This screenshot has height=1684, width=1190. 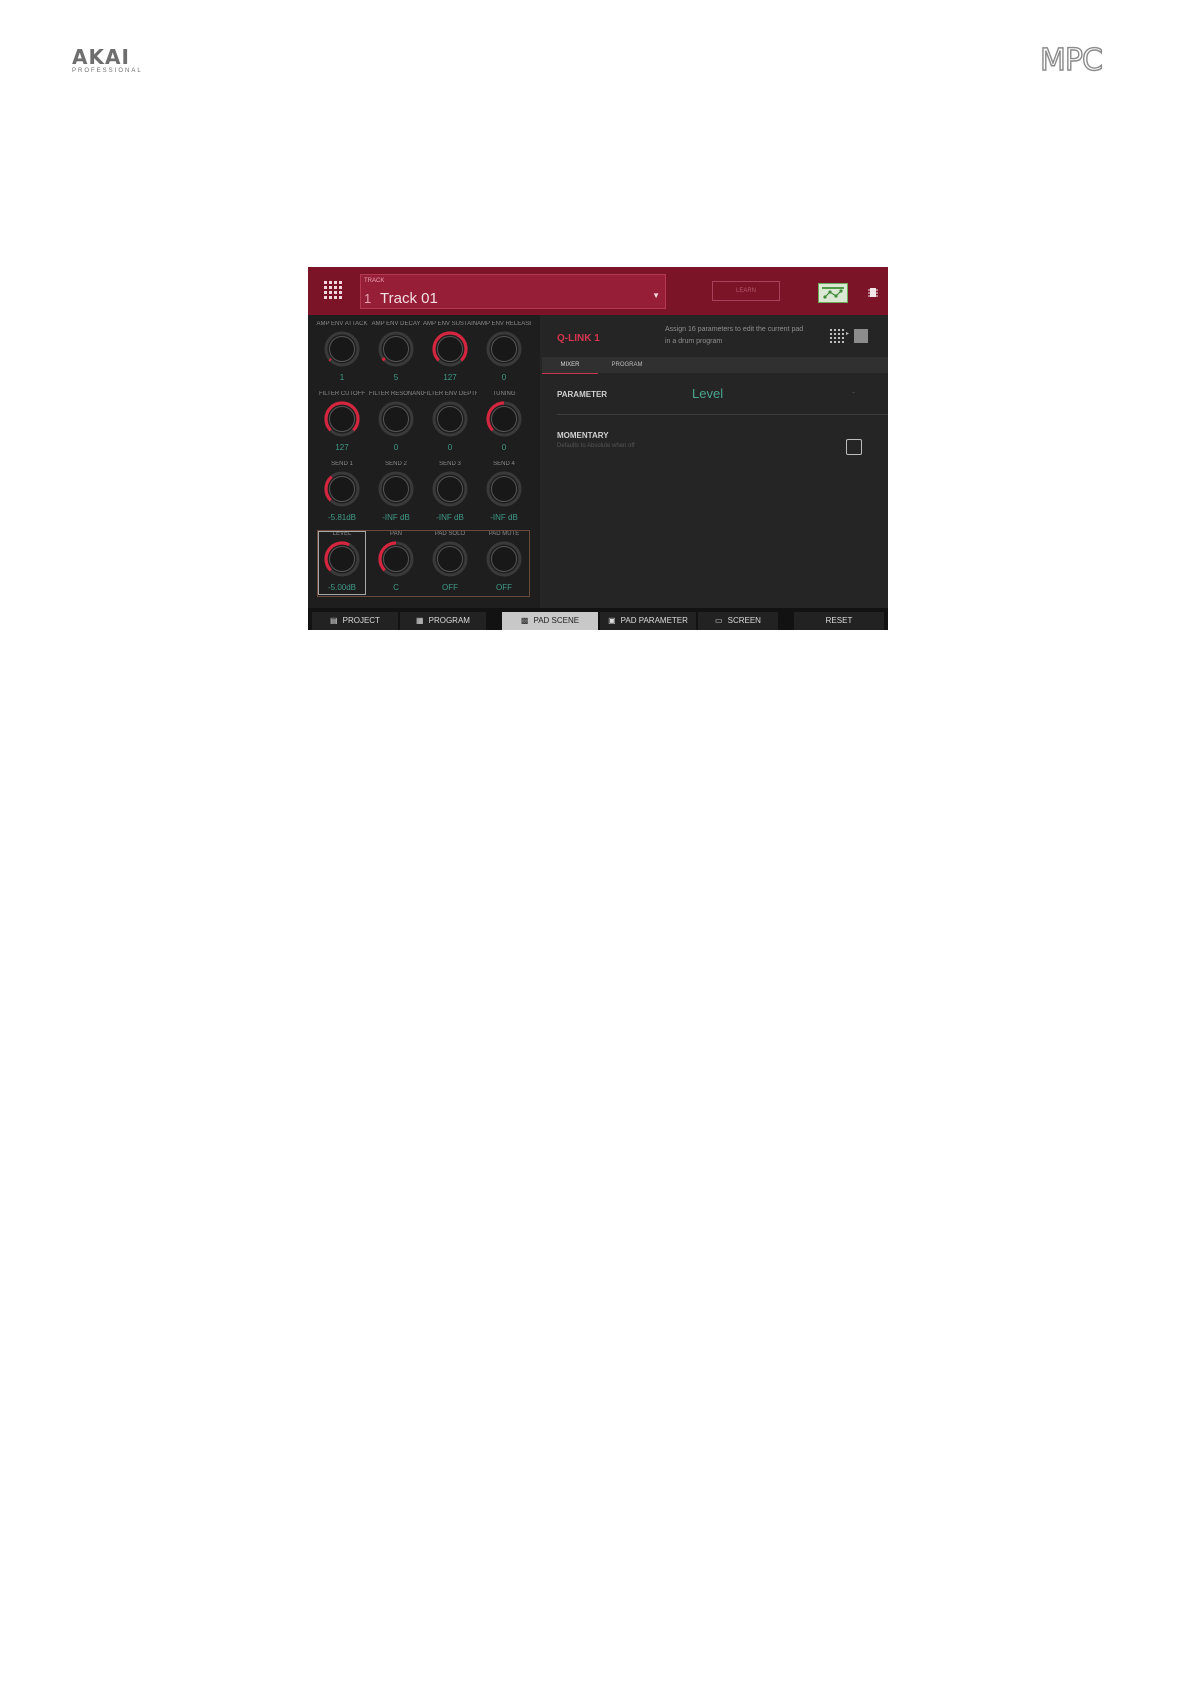 I want to click on qlink-knob: SEND 3 -INF dB, so click(x=450, y=493).